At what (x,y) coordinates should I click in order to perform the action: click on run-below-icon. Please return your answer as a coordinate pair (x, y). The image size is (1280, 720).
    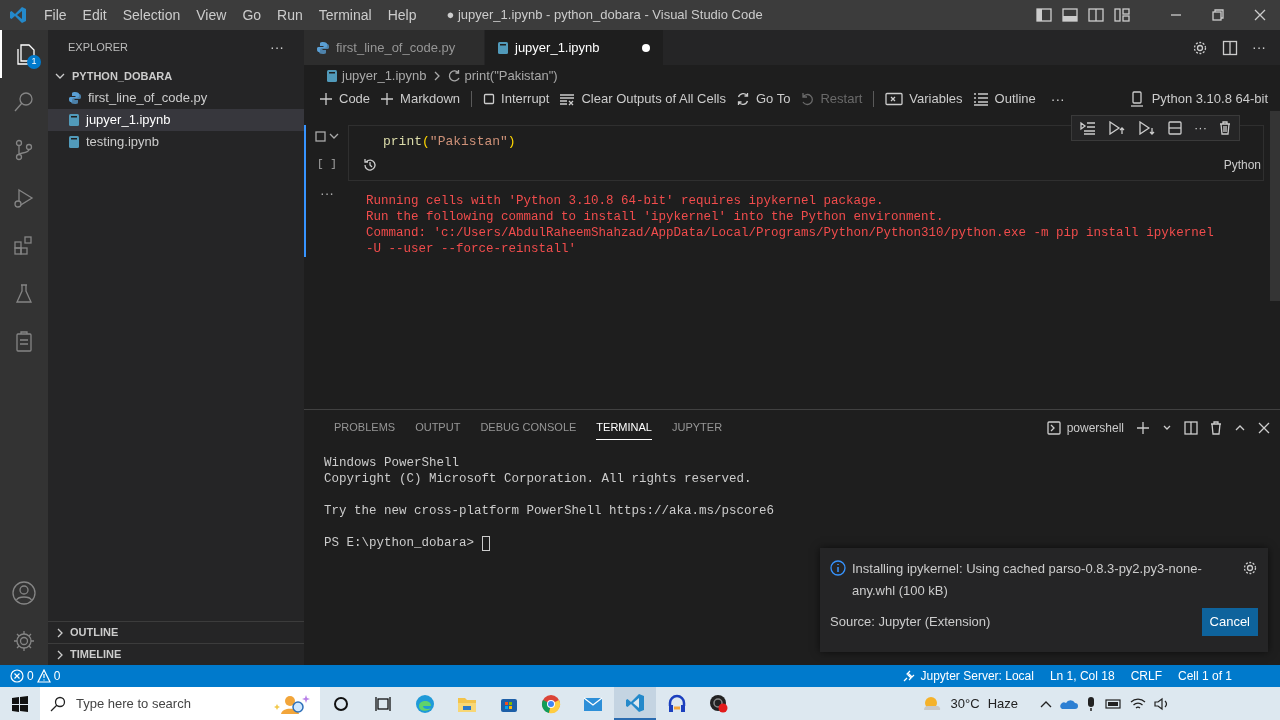
    Looking at the image, I should click on (1147, 128).